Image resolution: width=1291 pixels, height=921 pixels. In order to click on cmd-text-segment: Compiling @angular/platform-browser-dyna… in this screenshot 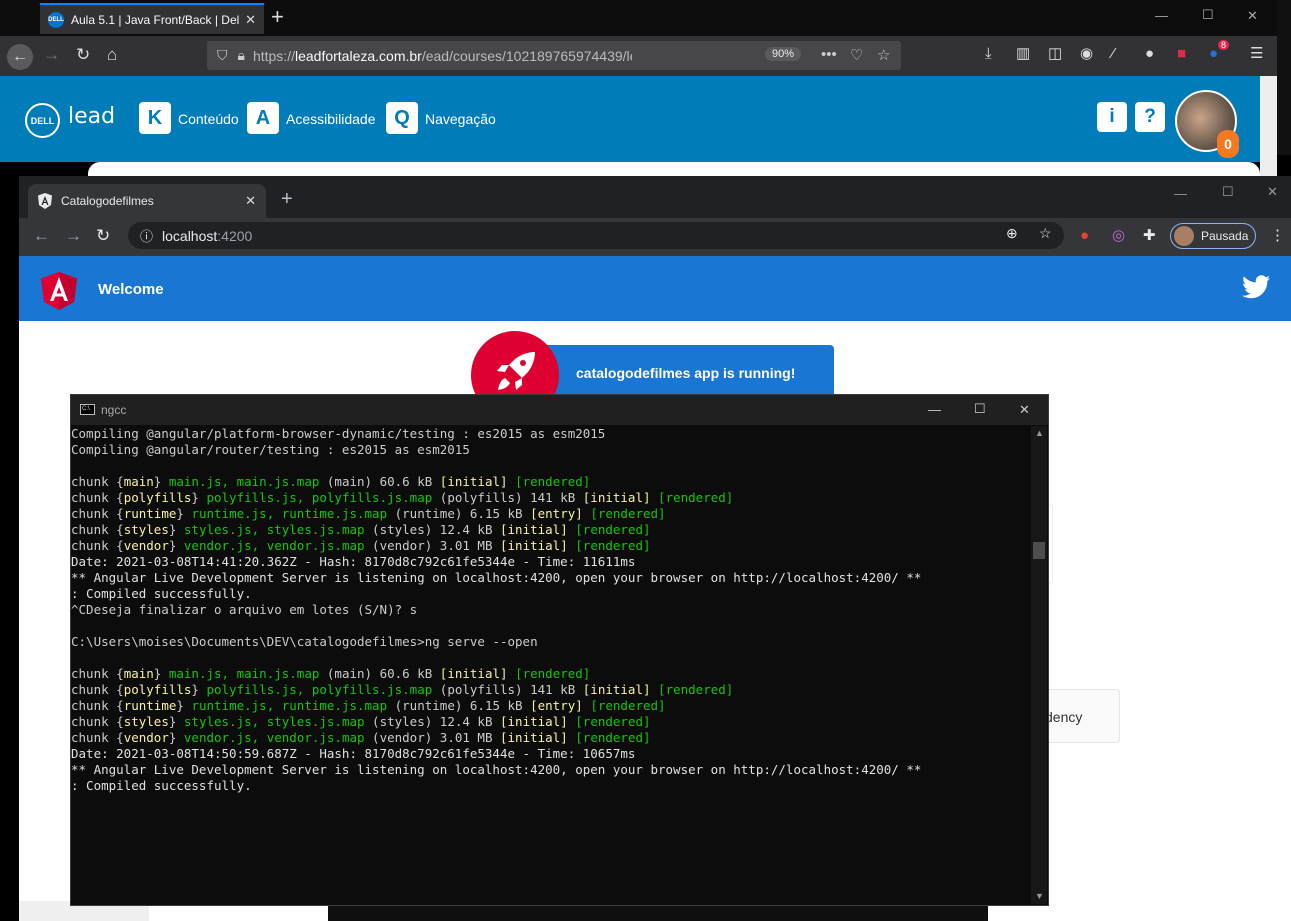, I will do `click(338, 433)`.